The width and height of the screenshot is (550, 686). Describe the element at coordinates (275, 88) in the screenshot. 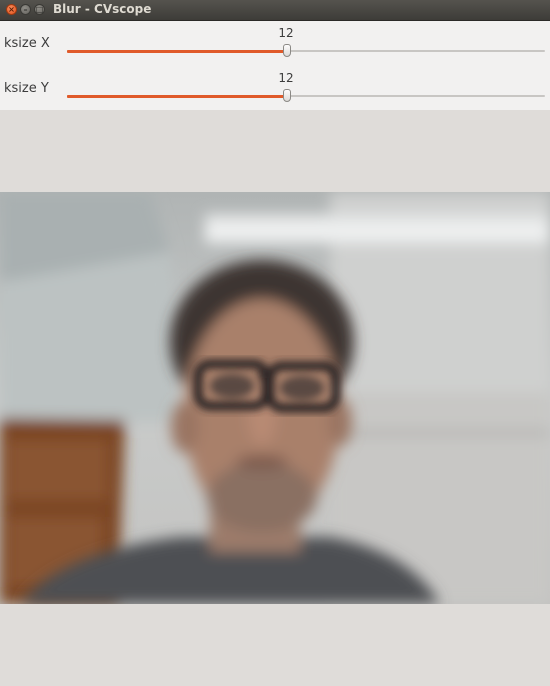

I see `trackbar-ksize-y: ksize Y 12` at that location.